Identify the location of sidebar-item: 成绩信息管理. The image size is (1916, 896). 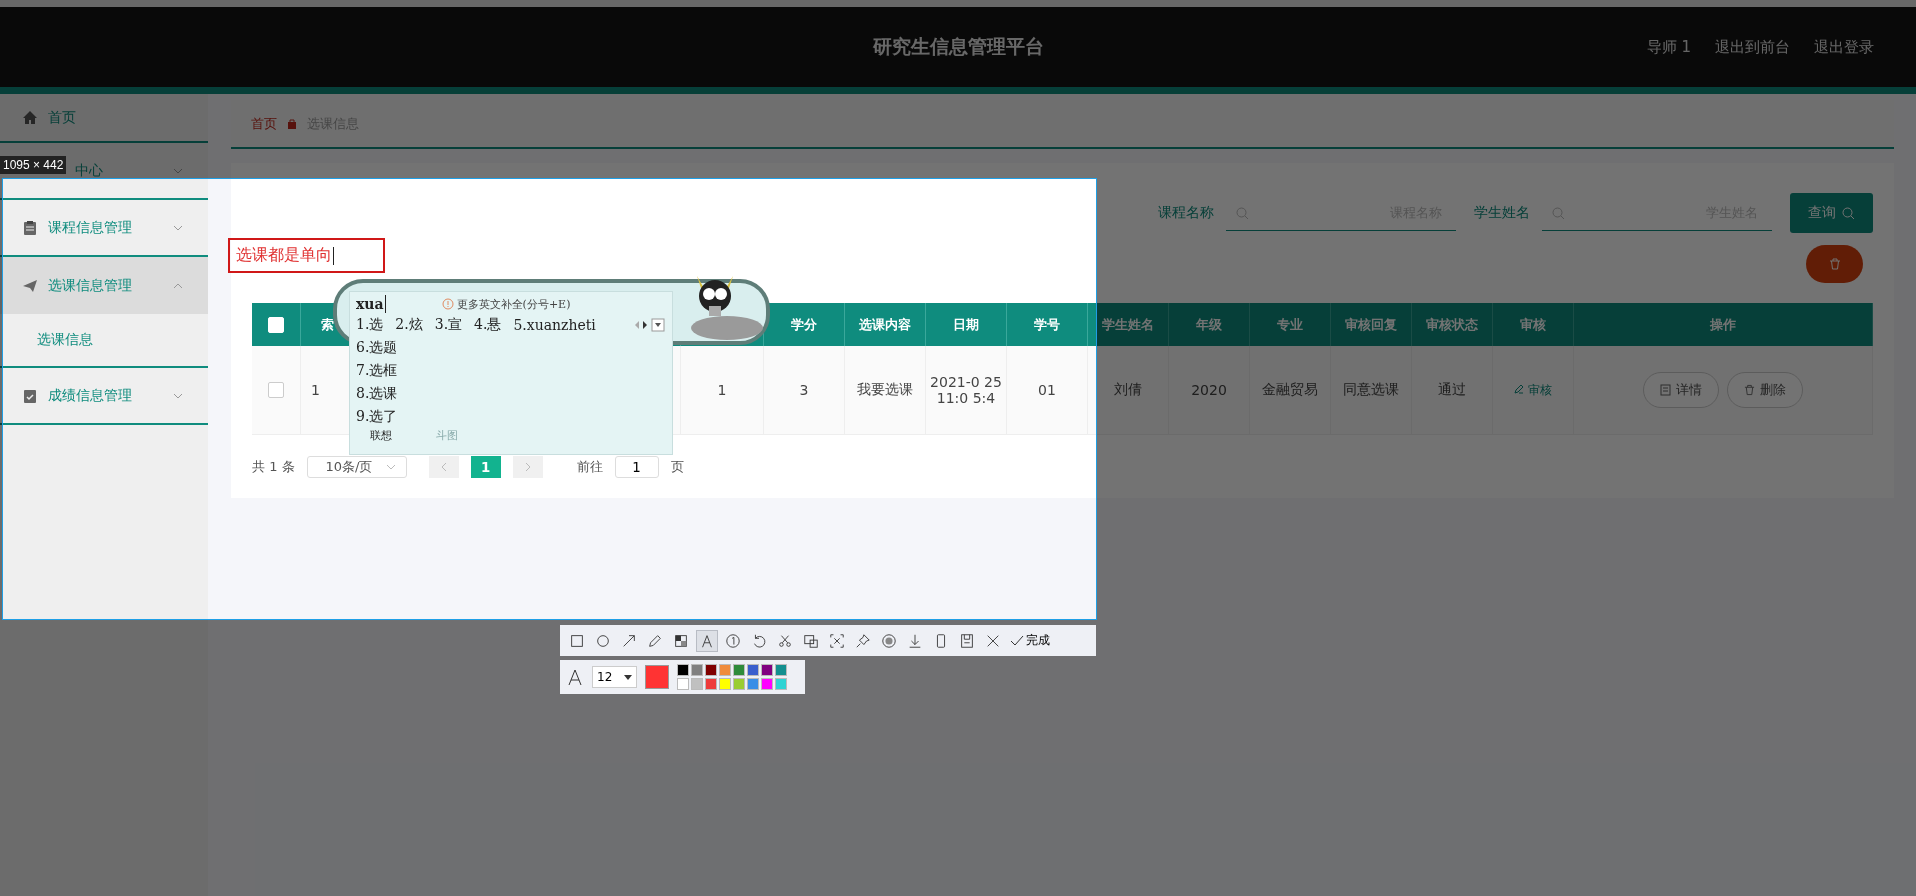
(104, 396).